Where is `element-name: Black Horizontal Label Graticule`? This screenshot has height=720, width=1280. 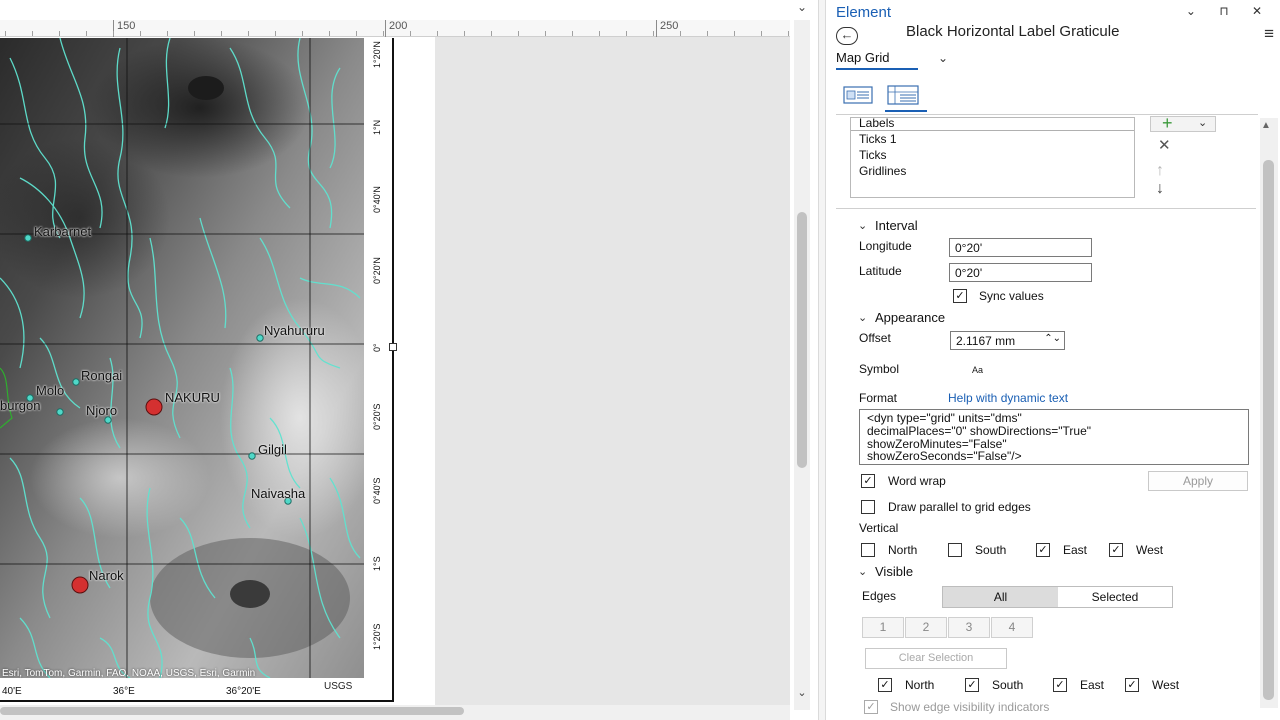 element-name: Black Horizontal Label Graticule is located at coordinates (1013, 31).